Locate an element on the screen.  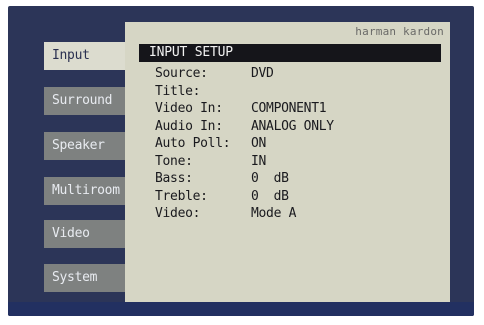
menu-item-surround: Surround is located at coordinates (87, 101).